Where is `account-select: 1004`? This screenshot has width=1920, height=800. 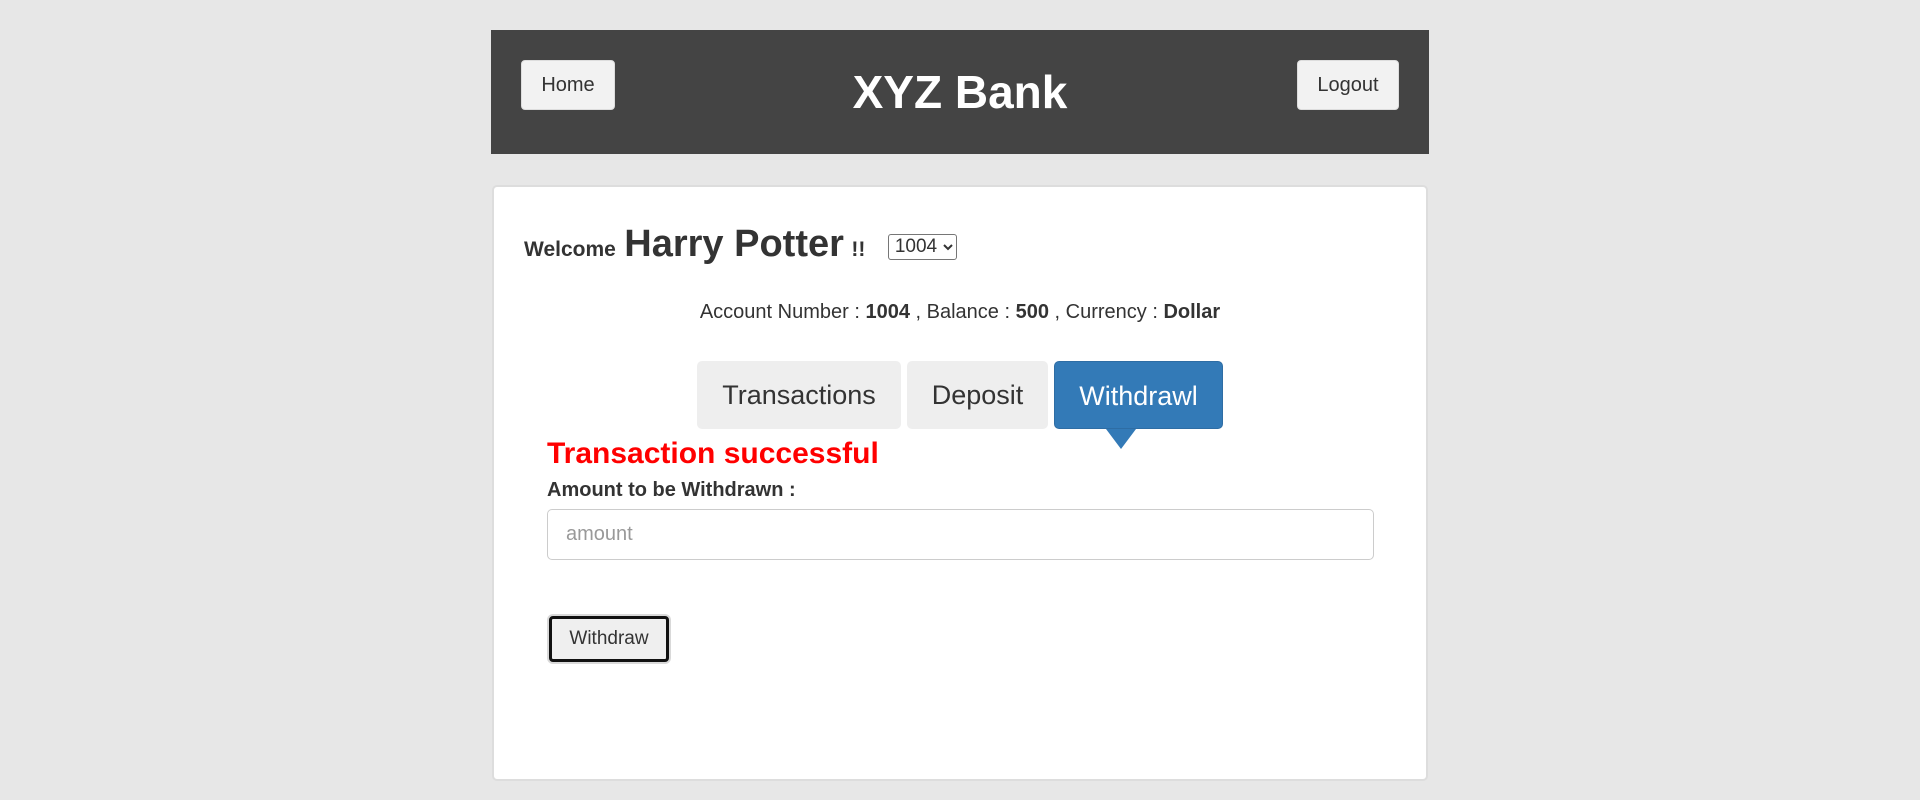
account-select: 1004 is located at coordinates (922, 246).